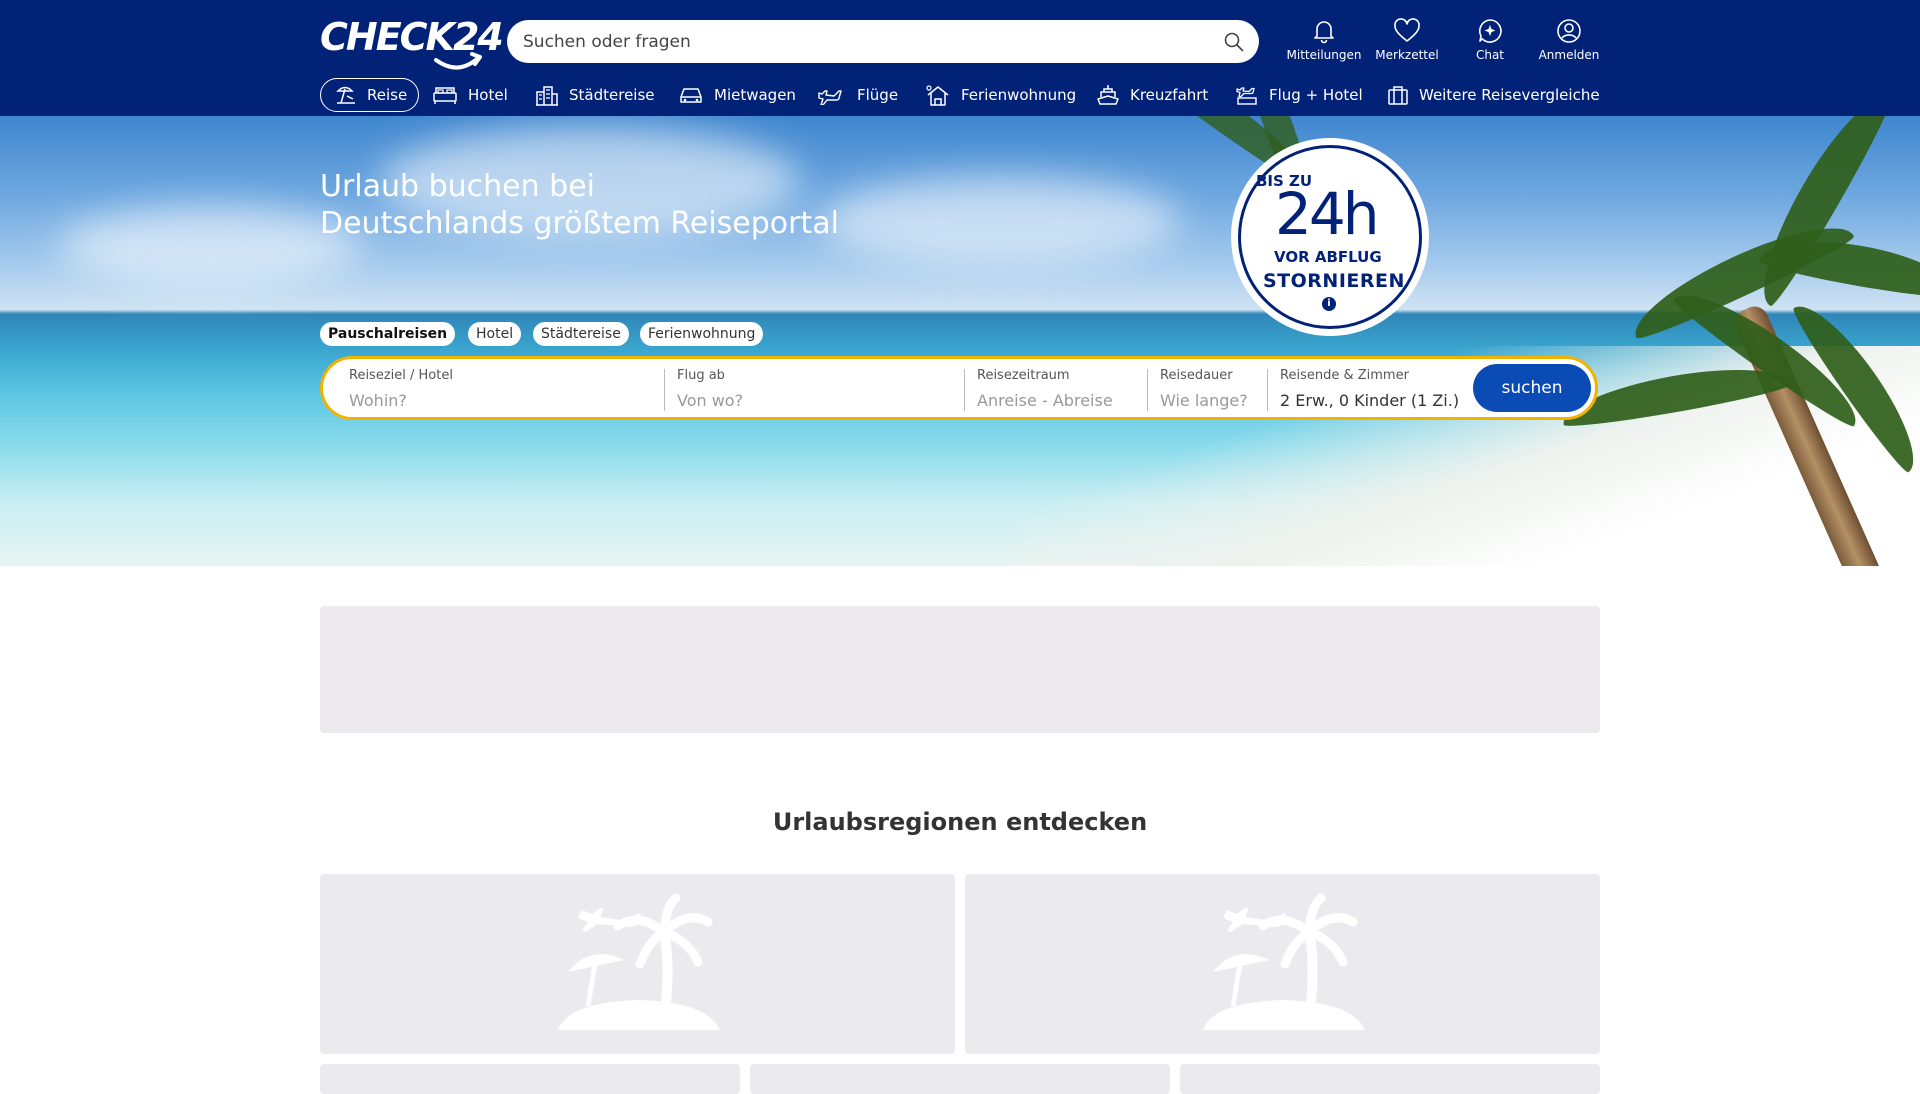 The height and width of the screenshot is (1094, 1920). Describe the element at coordinates (1324, 55) in the screenshot. I see `notifications-label: Mitteilungen` at that location.